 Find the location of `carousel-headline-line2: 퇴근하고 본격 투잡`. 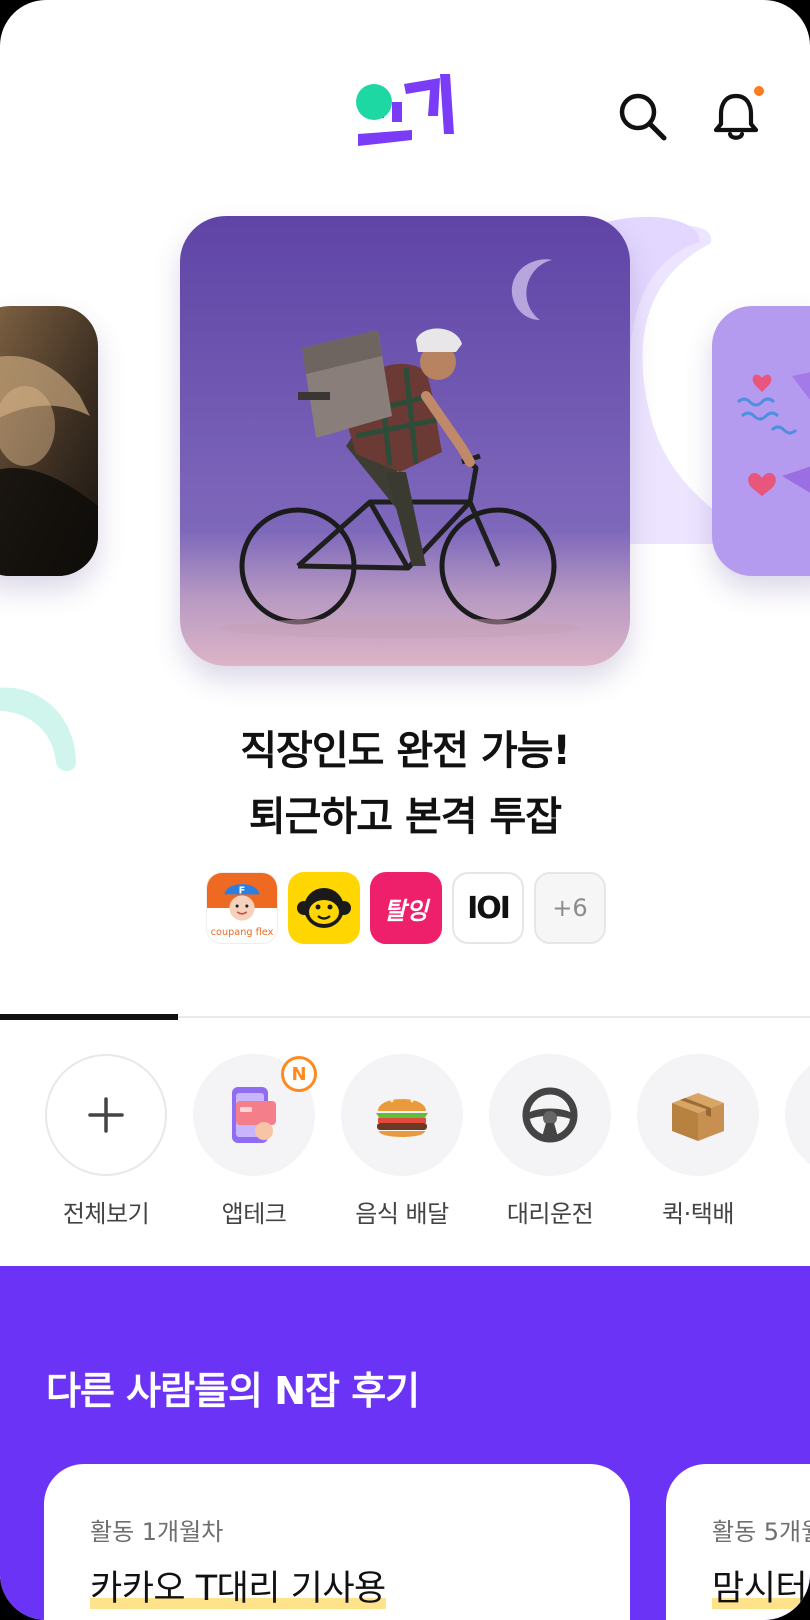

carousel-headline-line2: 퇴근하고 본격 투잡 is located at coordinates (405, 817).